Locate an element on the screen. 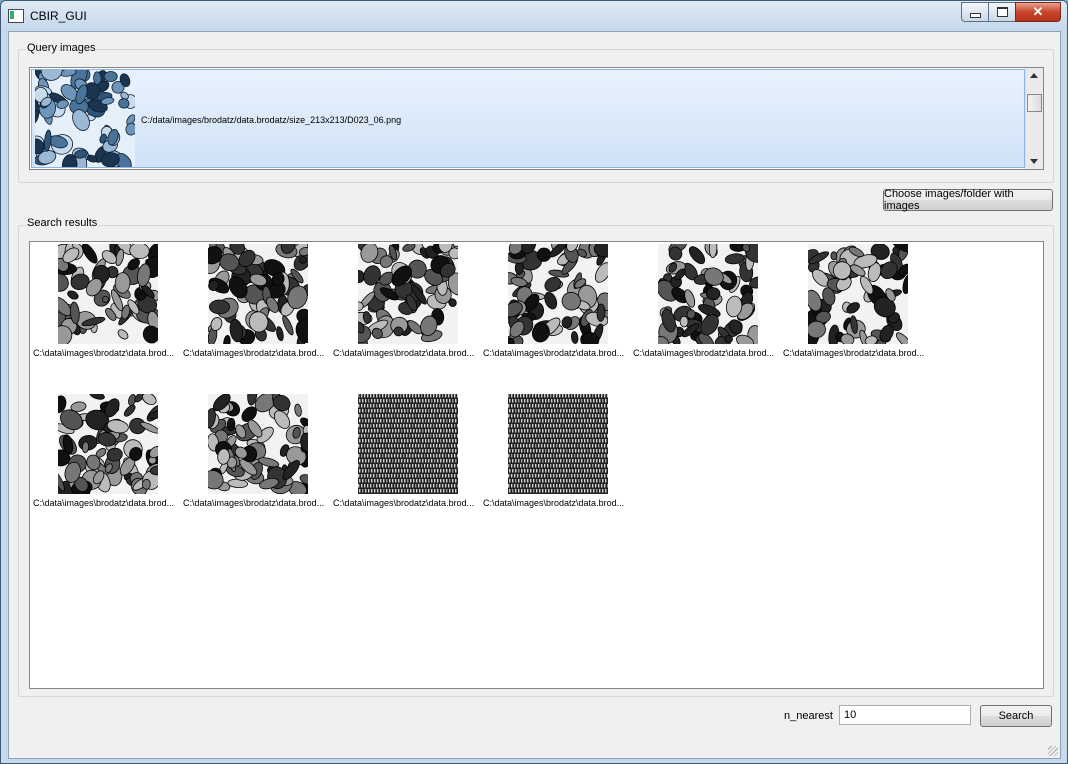 Image resolution: width=1068 pixels, height=764 pixels. title-bar: CBIR_GUI ✕ is located at coordinates (534, 16).